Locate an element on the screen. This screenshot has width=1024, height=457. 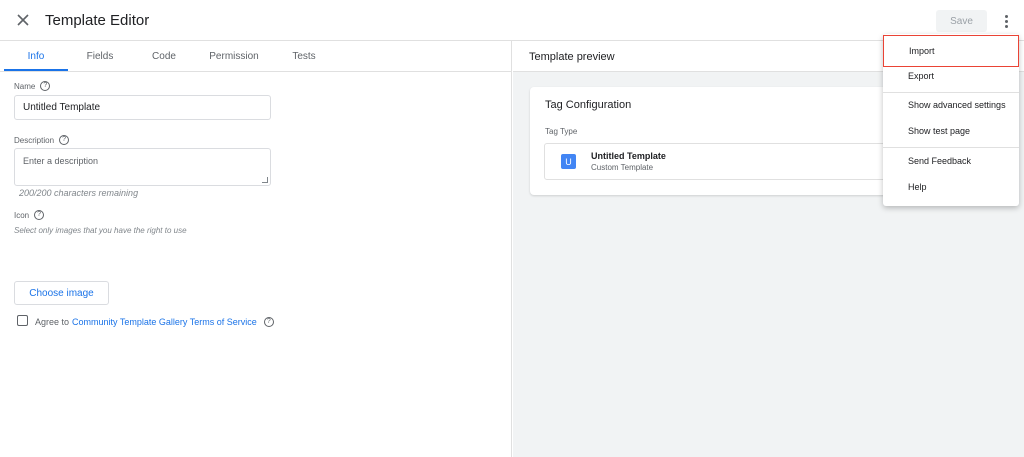
name-input: Untitled Template is located at coordinates (142, 107).